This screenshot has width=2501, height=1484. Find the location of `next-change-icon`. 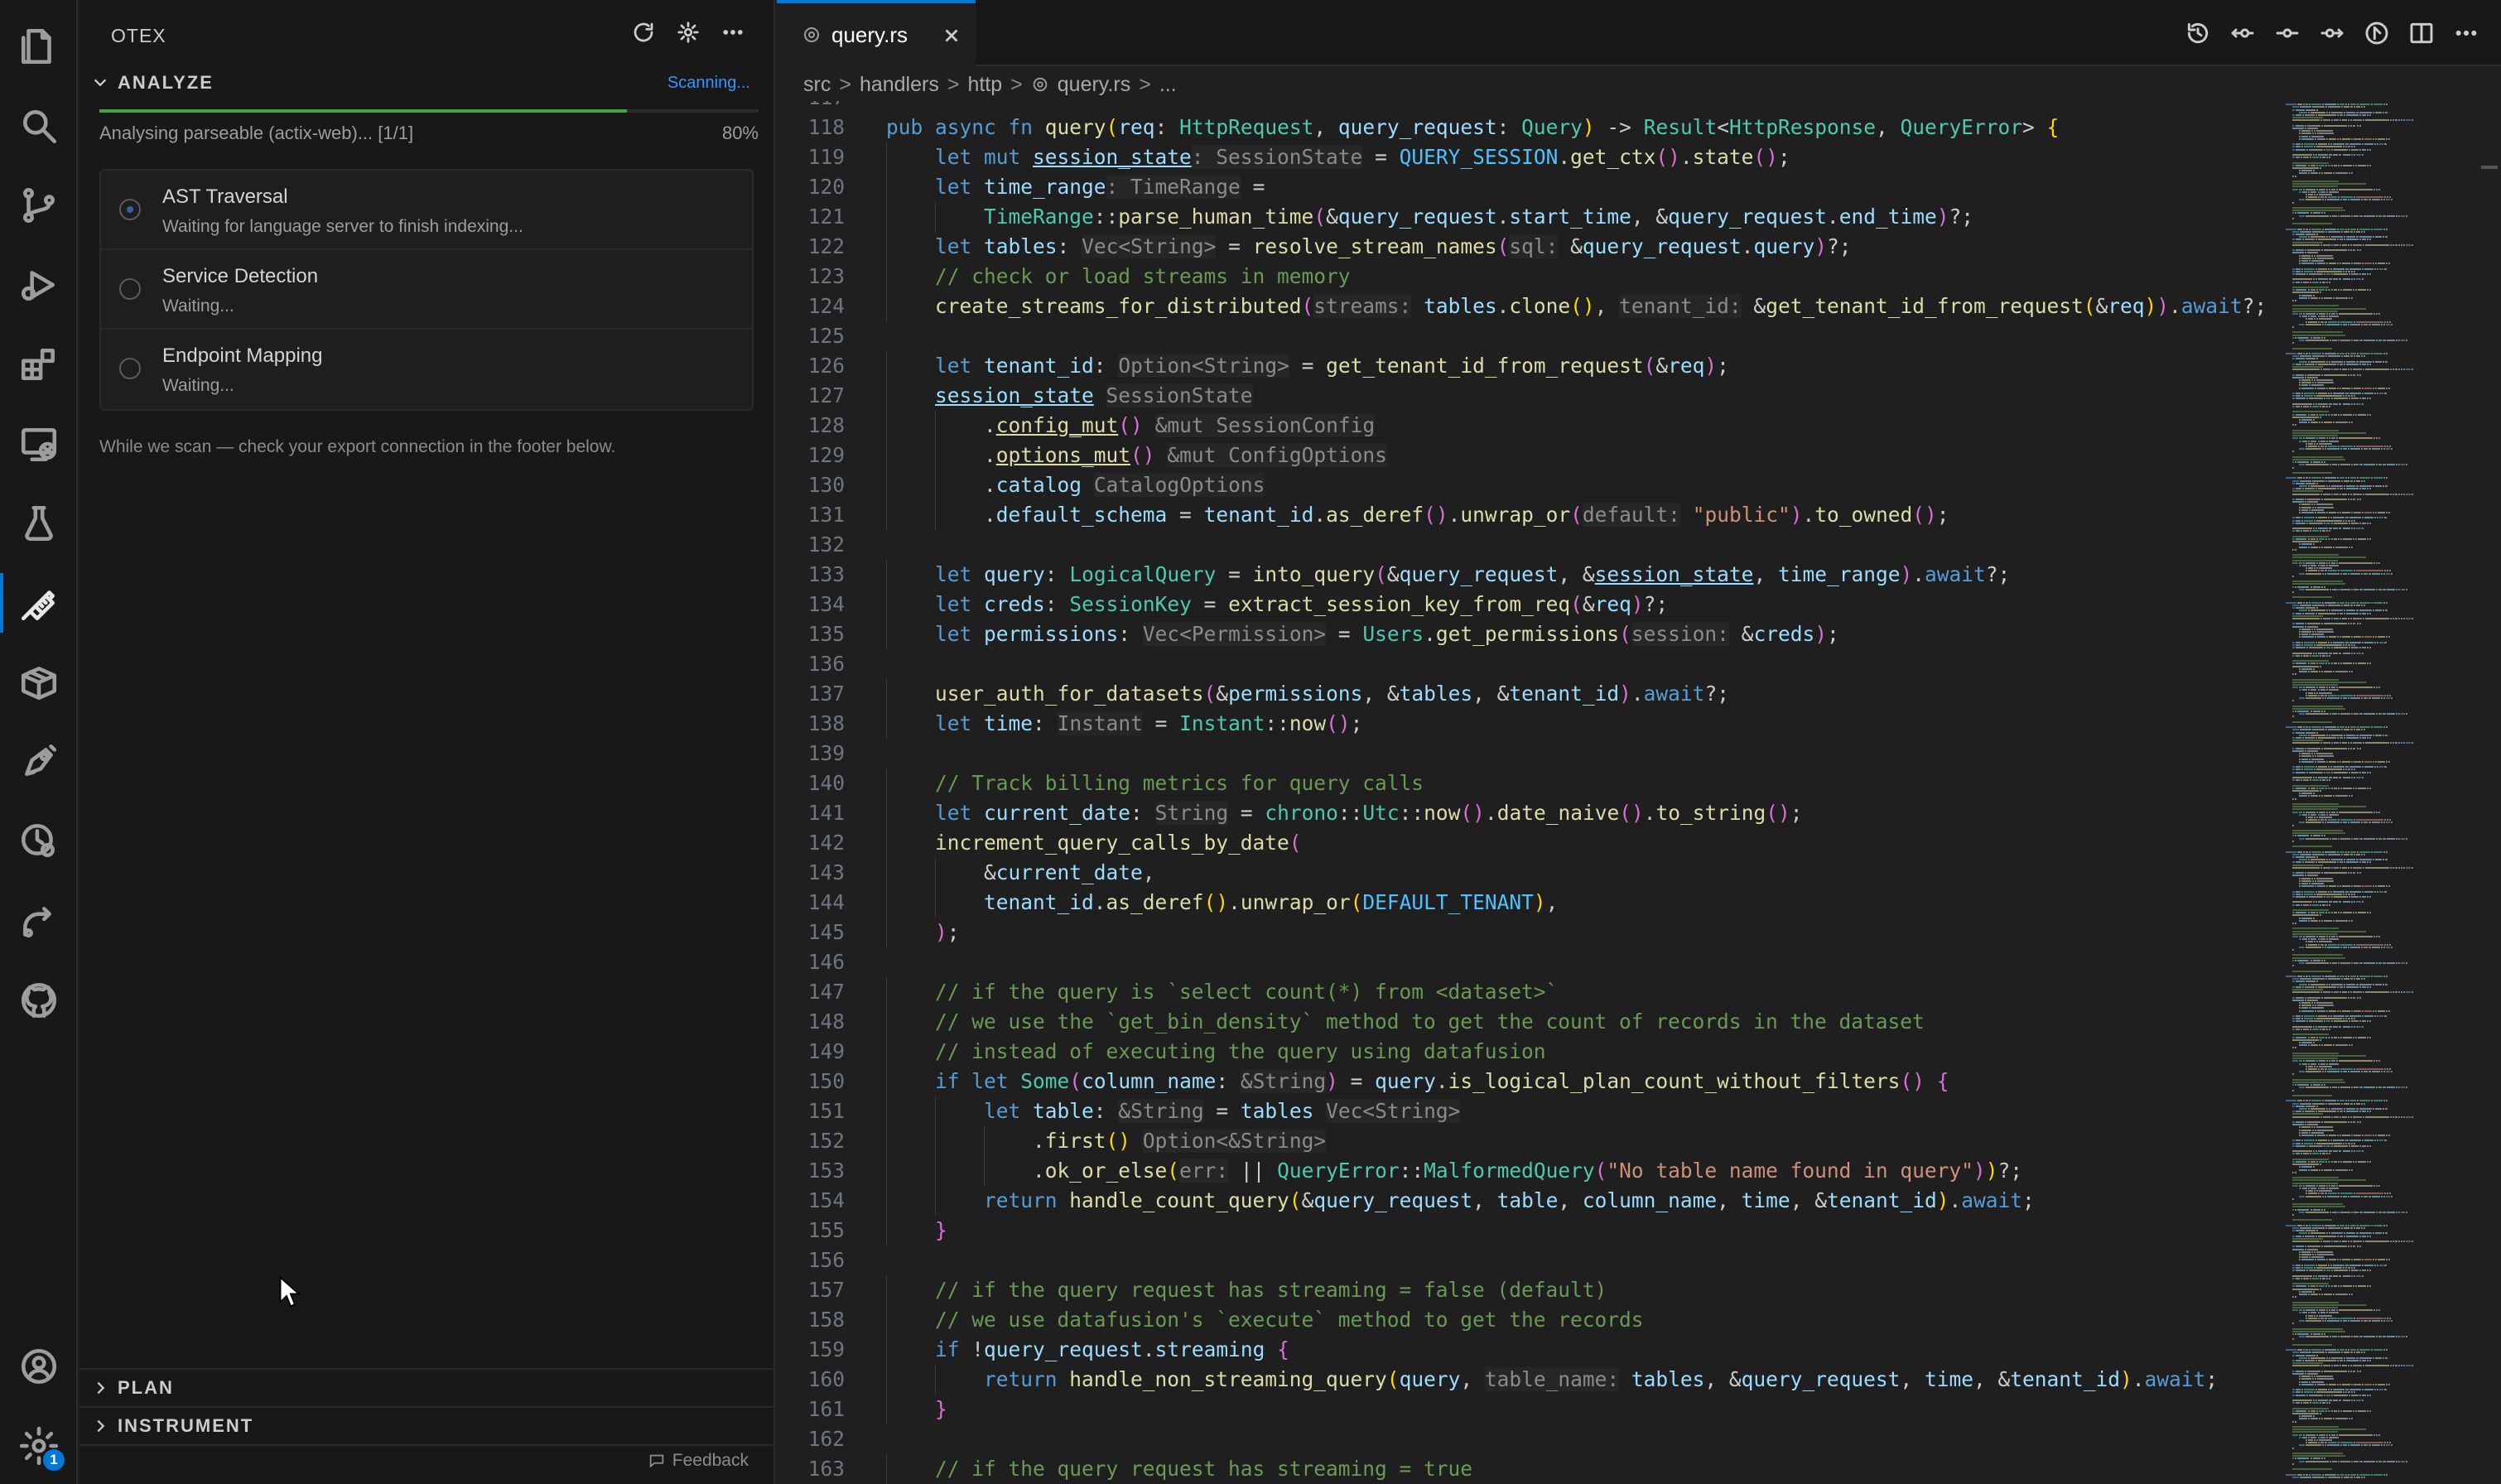

next-change-icon is located at coordinates (2332, 33).